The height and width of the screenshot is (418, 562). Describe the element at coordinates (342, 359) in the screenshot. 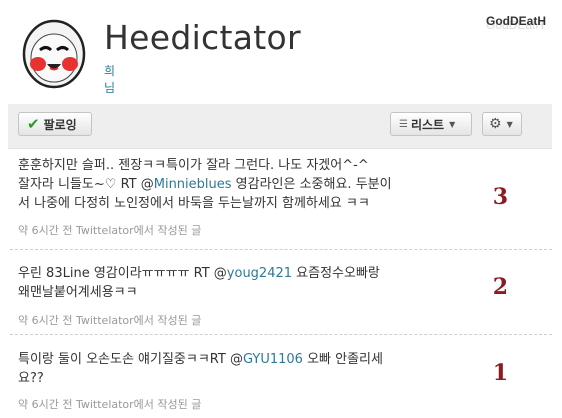

I see `tweet-text-line: 오빠 안졸리세` at that location.